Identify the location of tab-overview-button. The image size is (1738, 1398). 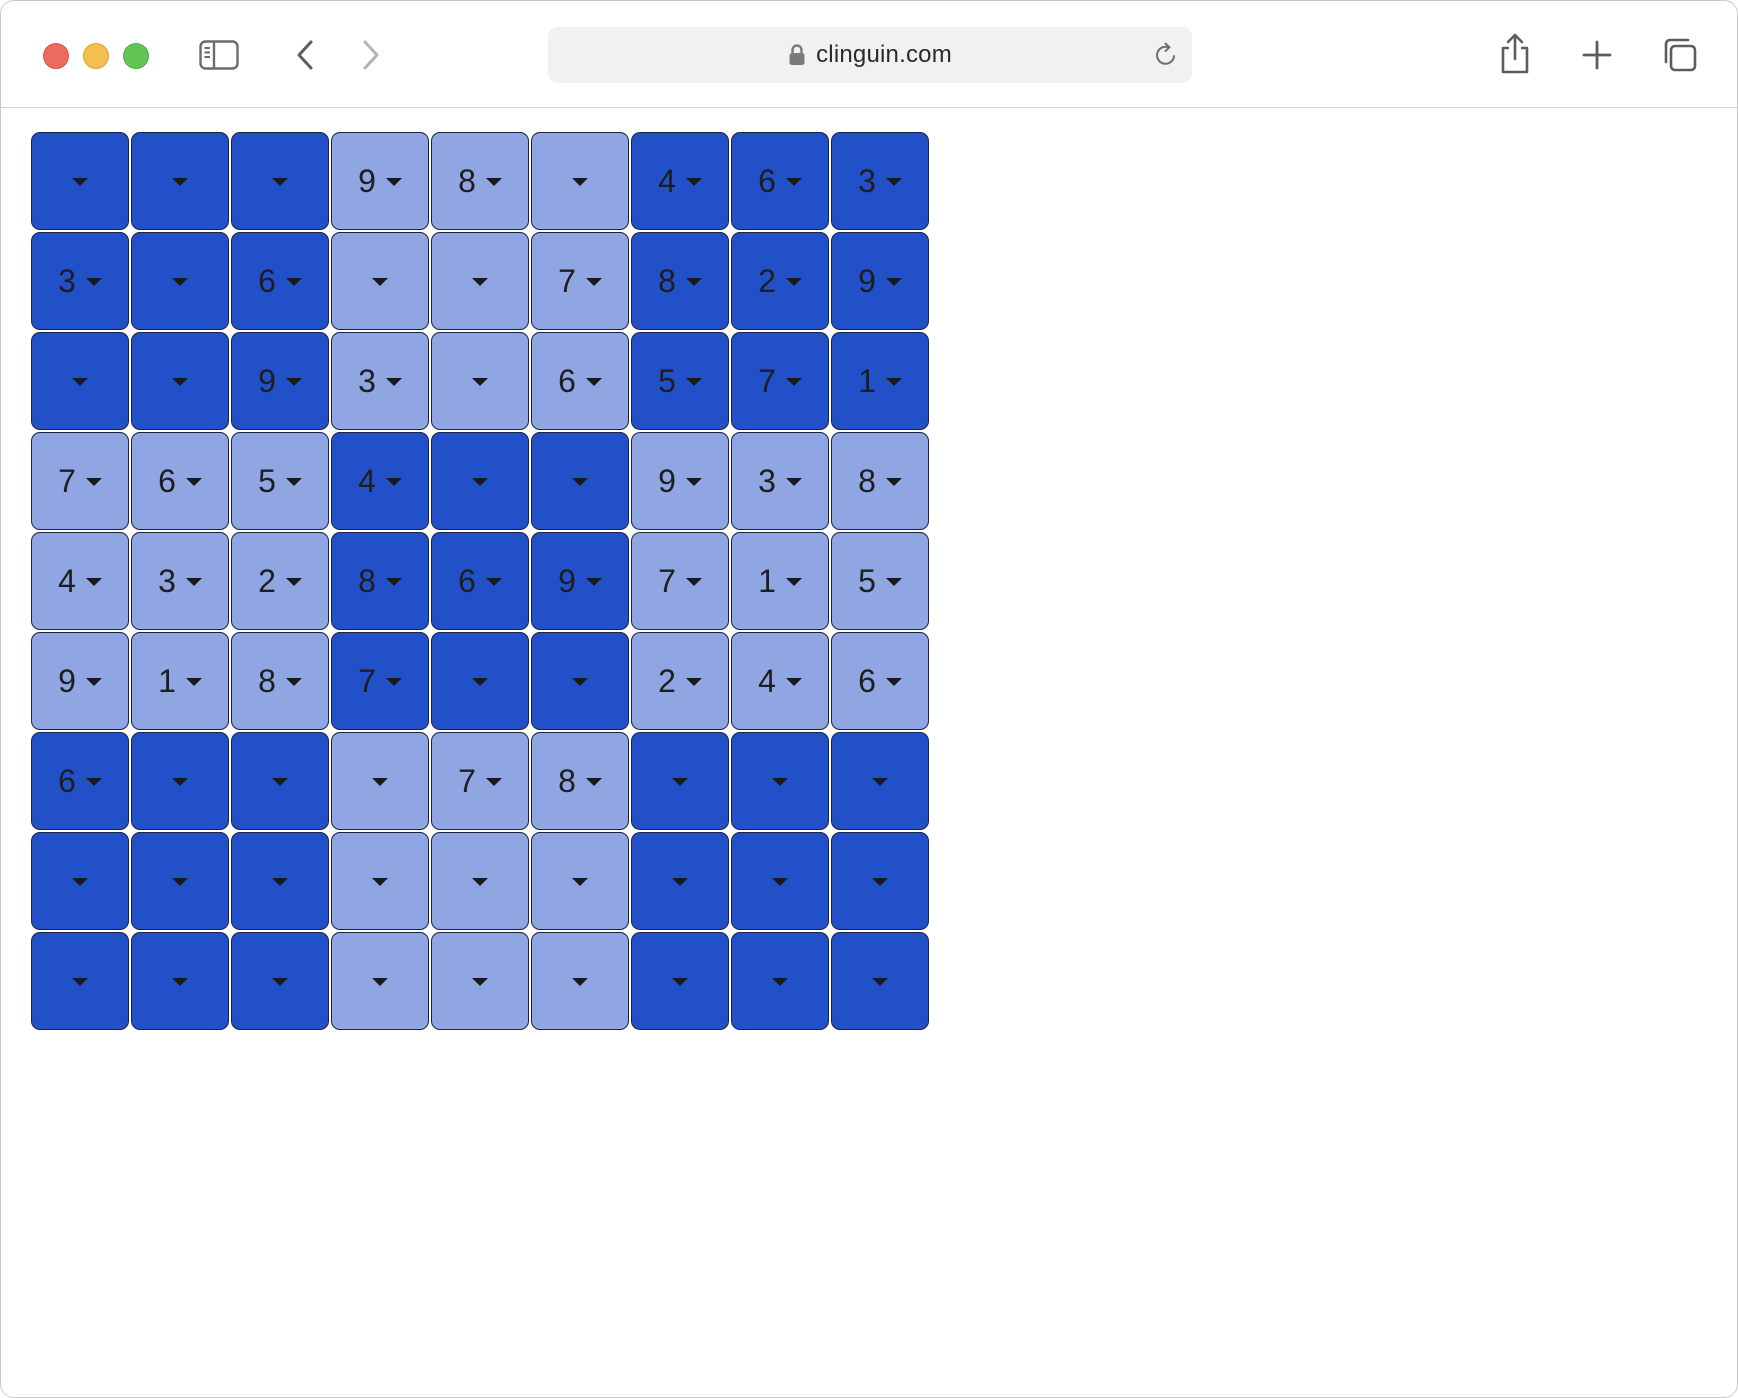
(1679, 55).